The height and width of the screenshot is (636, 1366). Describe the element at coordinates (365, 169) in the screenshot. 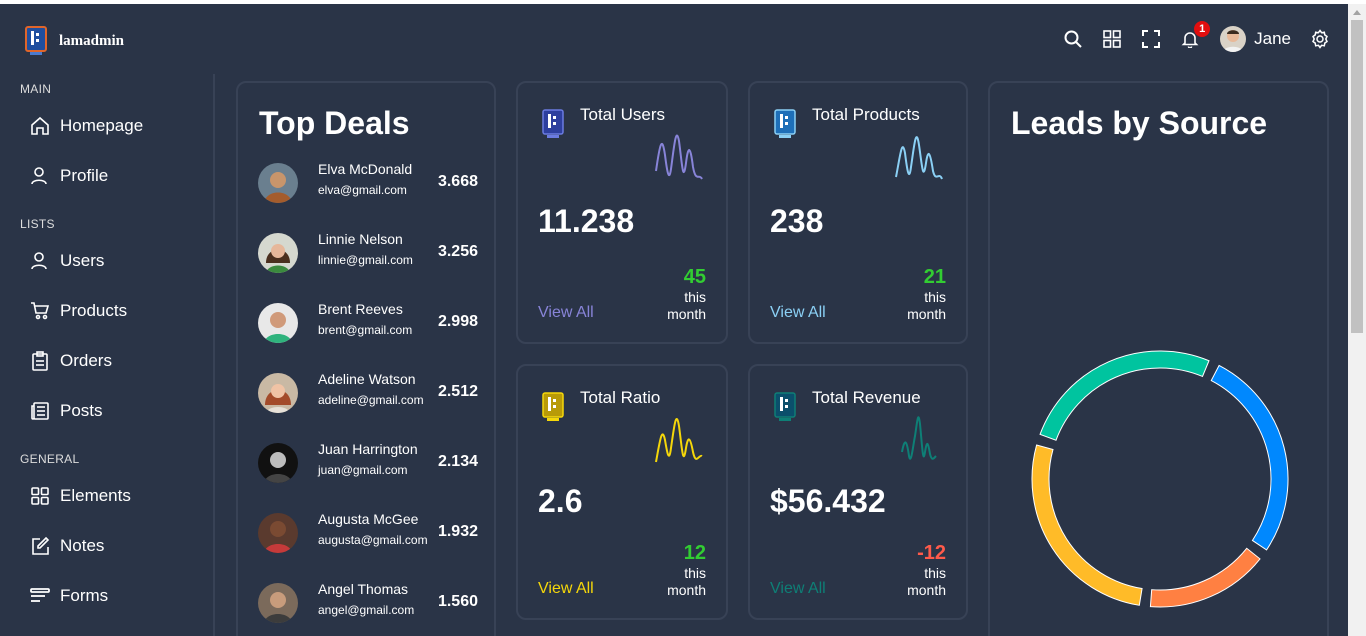

I see `deal-name: Elva McDonald` at that location.